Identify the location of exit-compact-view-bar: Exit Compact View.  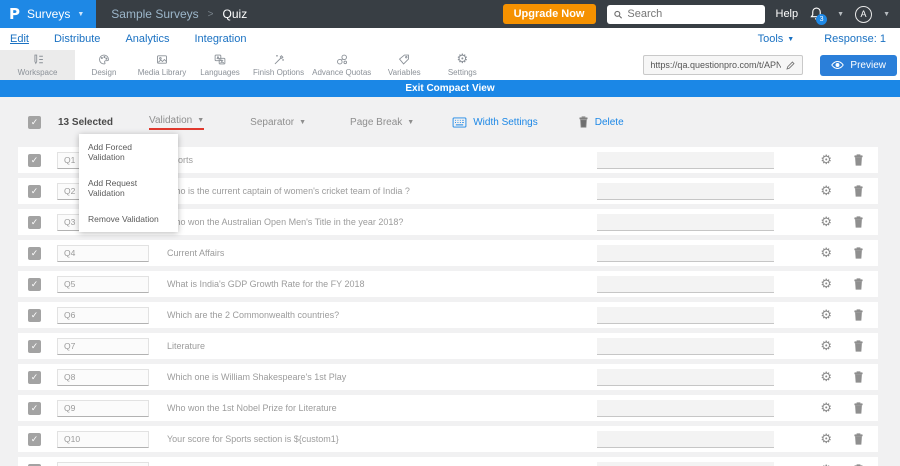
(450, 88).